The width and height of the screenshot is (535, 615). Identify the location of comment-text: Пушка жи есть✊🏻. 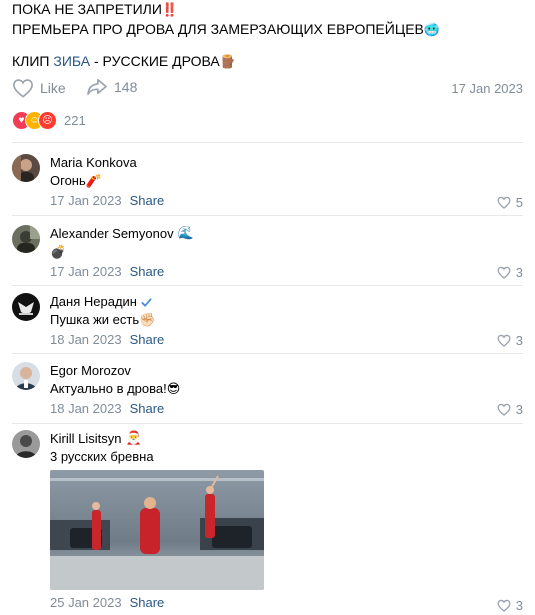
(103, 320).